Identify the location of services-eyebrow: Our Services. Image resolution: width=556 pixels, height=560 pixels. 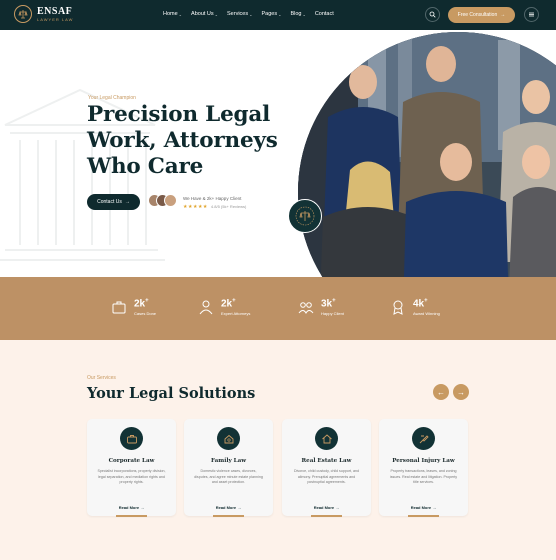
(101, 378).